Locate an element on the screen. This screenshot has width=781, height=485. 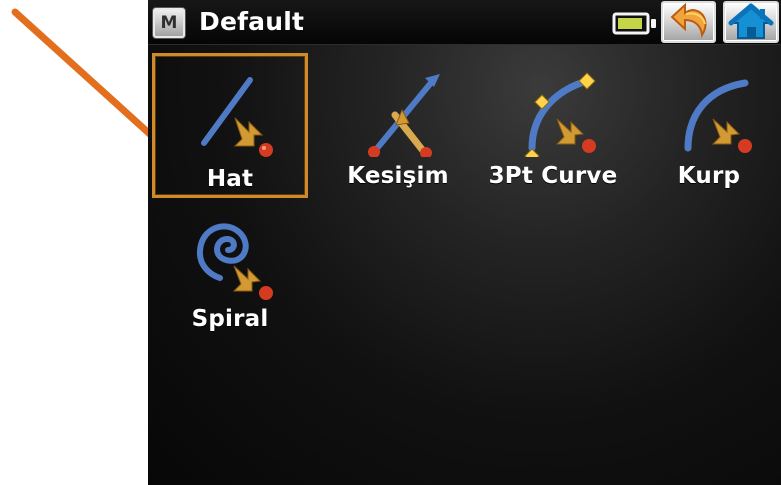
back-arrow-icon is located at coordinates (688, 20).